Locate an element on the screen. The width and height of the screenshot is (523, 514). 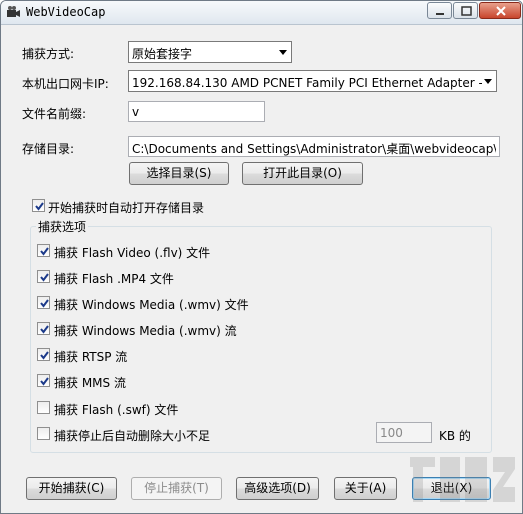
close-button is located at coordinates (500, 10).